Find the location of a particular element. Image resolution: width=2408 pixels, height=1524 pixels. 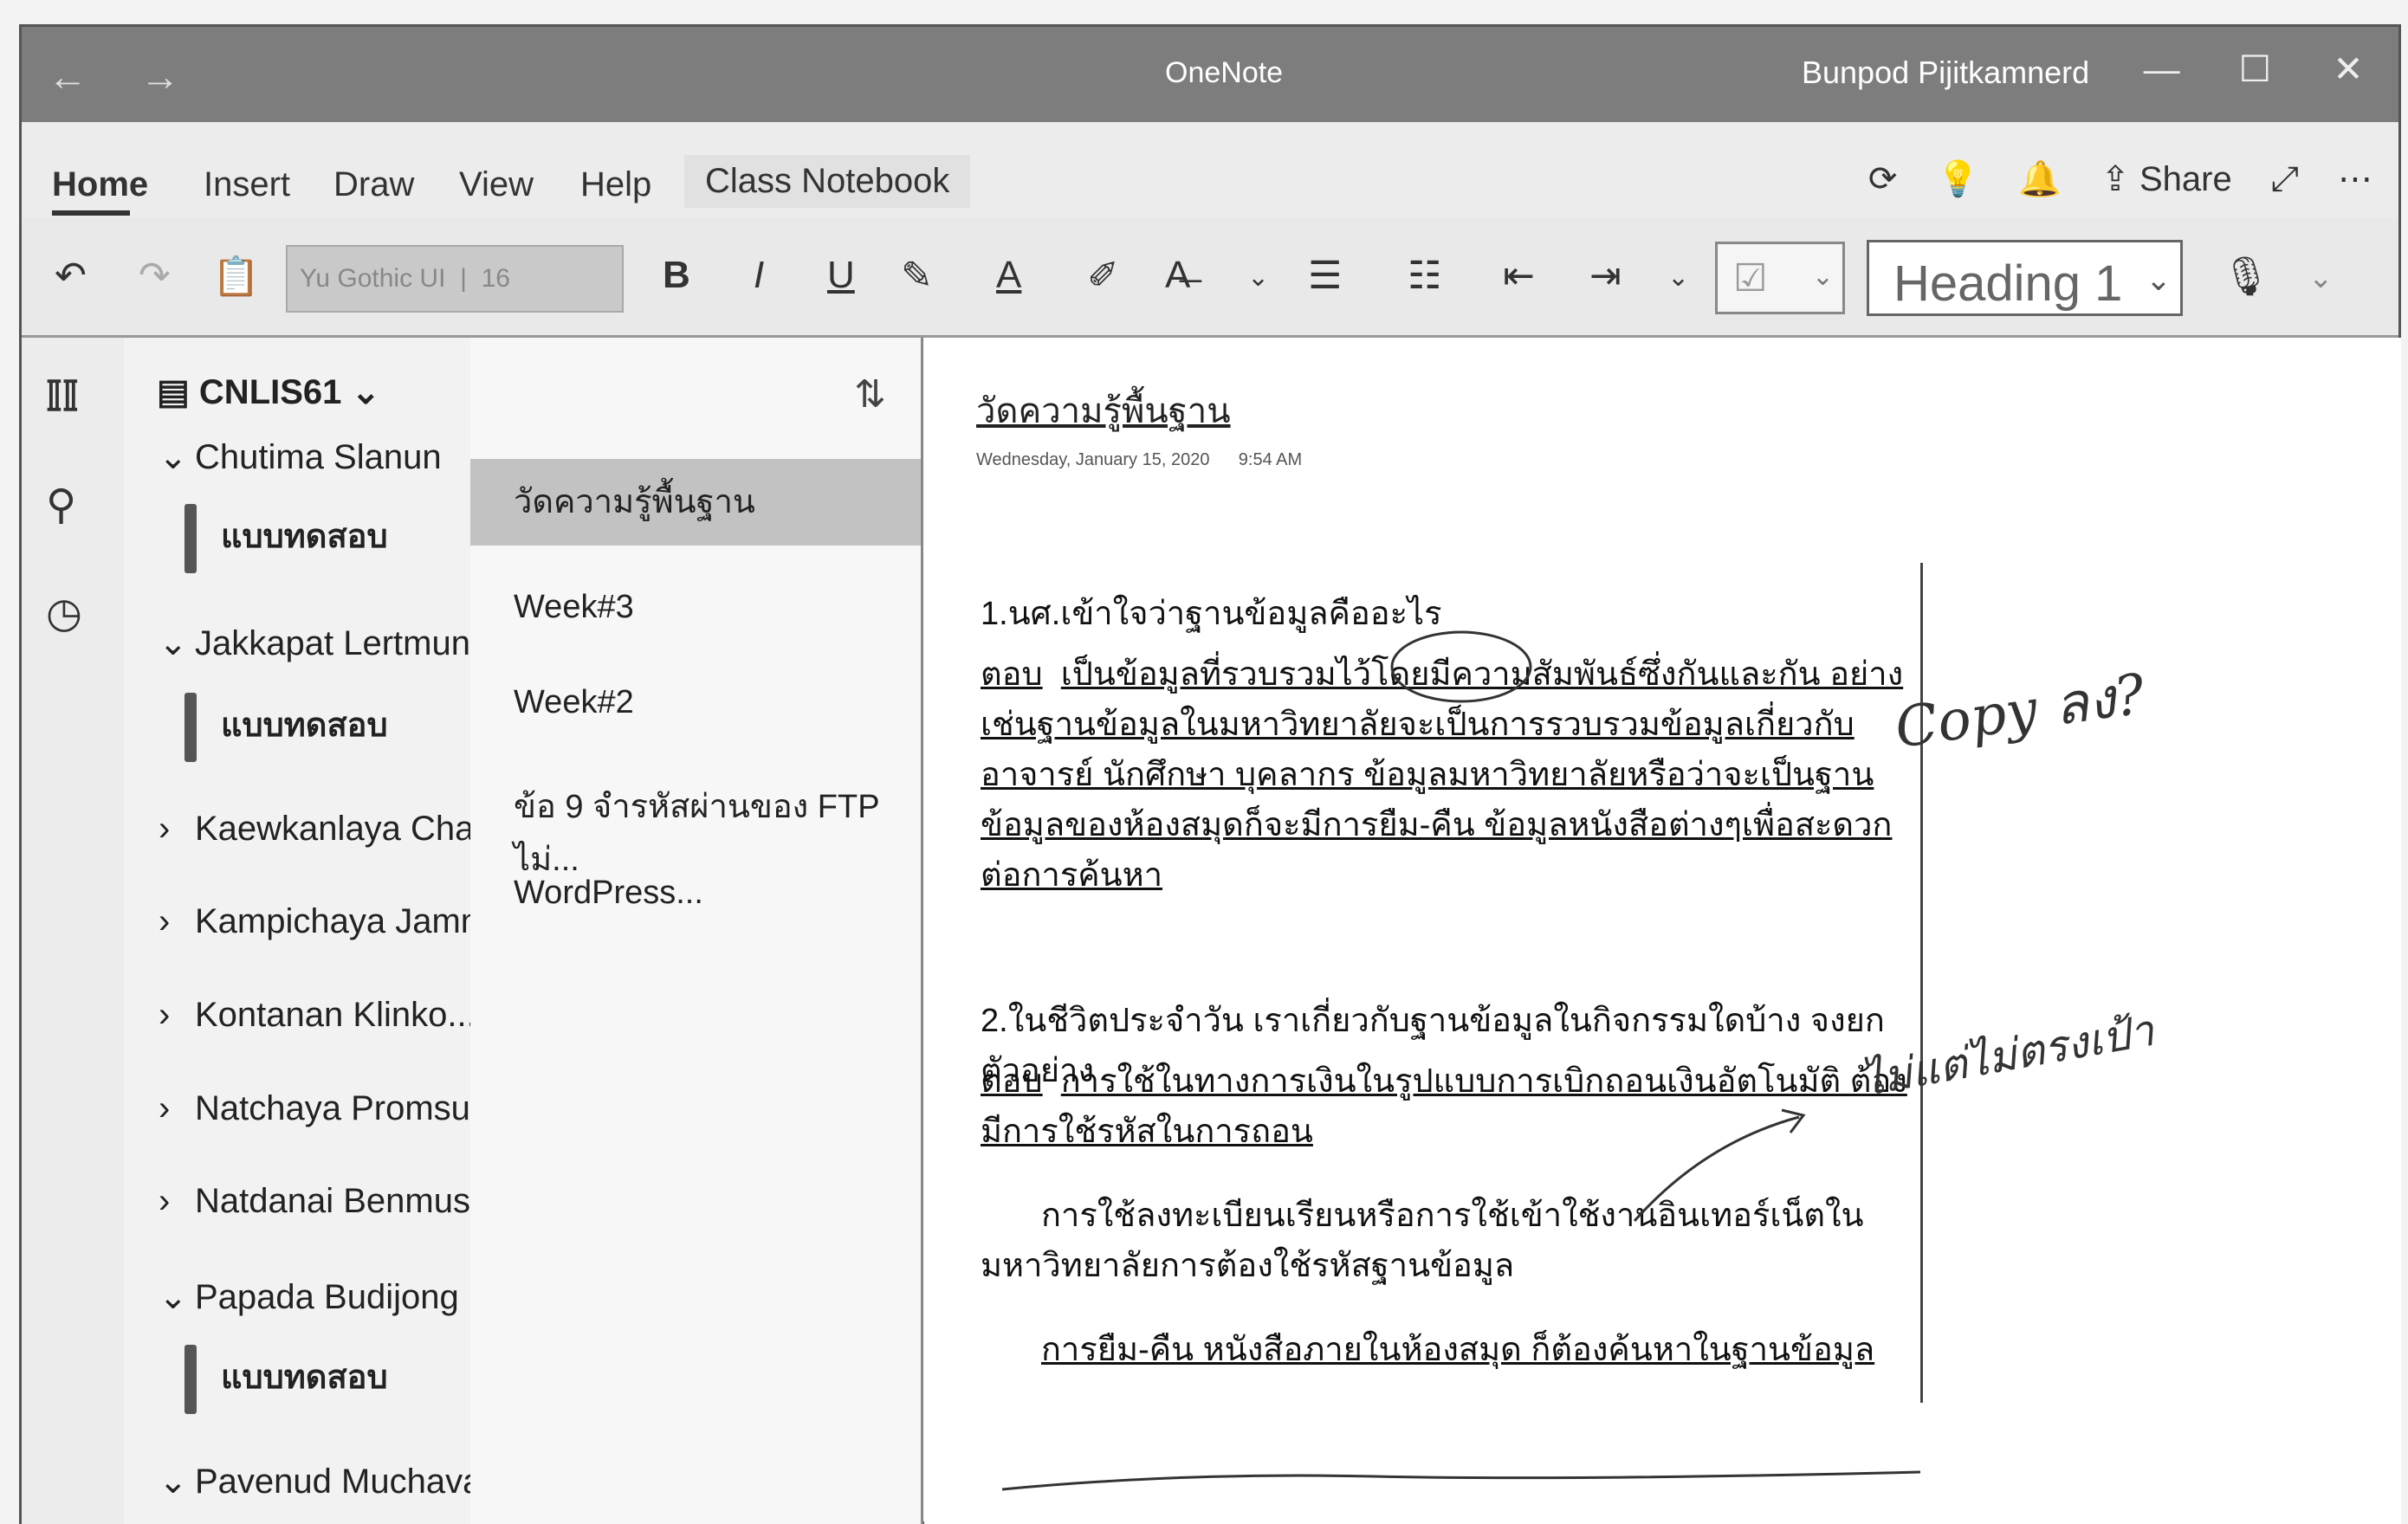

redo-icon: ↷ is located at coordinates (155, 276).